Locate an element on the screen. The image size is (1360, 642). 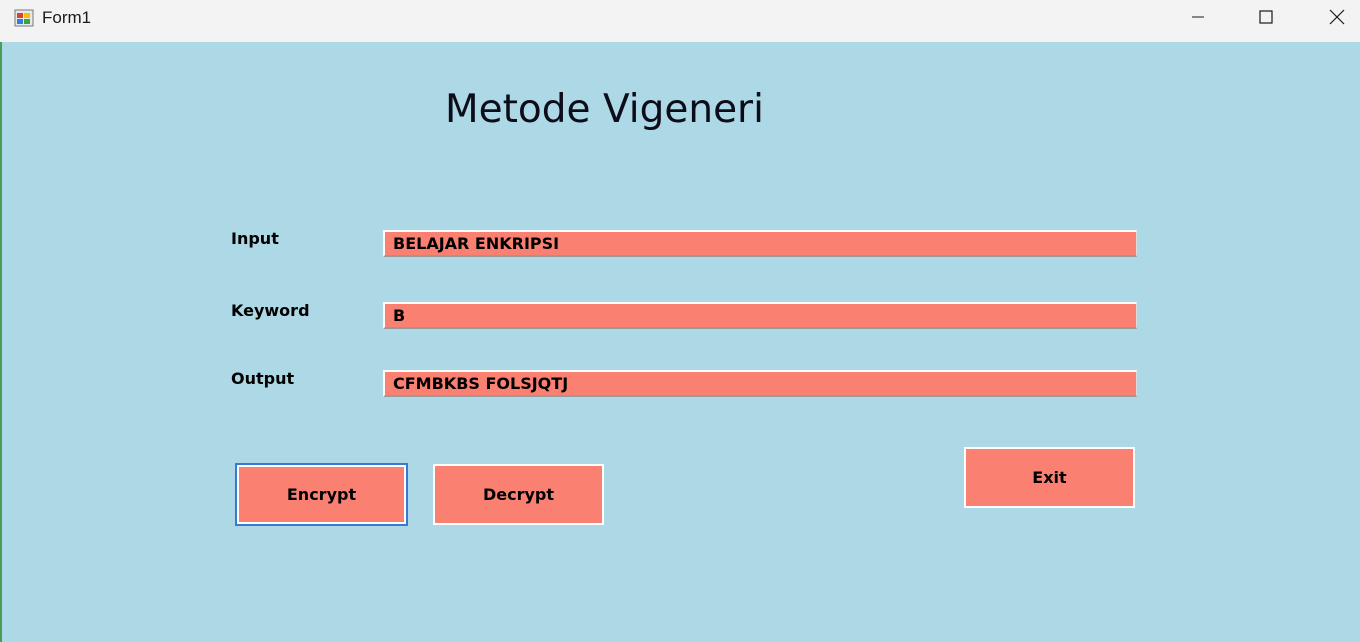
page-title: Metode Vigeneri is located at coordinates (604, 109).